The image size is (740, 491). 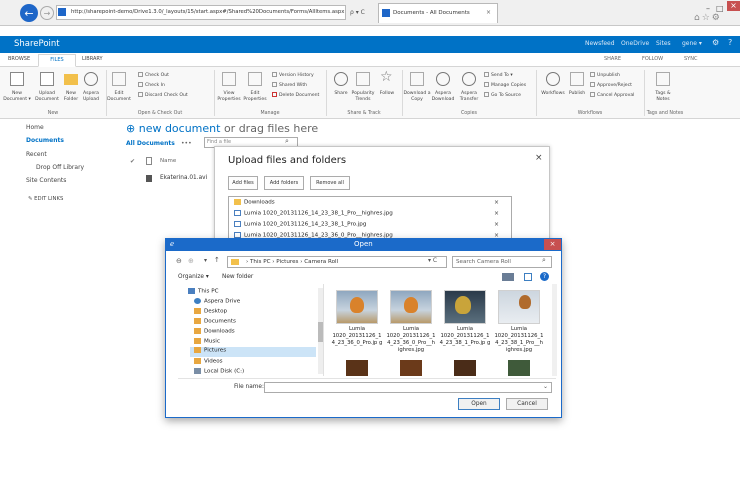 I want to click on maximize-button: □, so click(x=720, y=8).